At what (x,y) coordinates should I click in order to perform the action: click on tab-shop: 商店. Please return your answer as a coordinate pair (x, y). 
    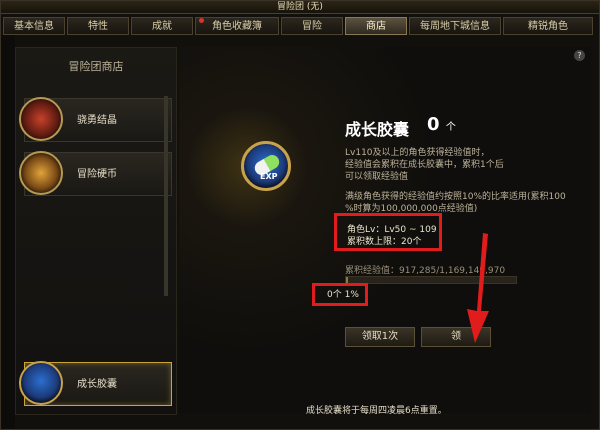
    Looking at the image, I should click on (376, 26).